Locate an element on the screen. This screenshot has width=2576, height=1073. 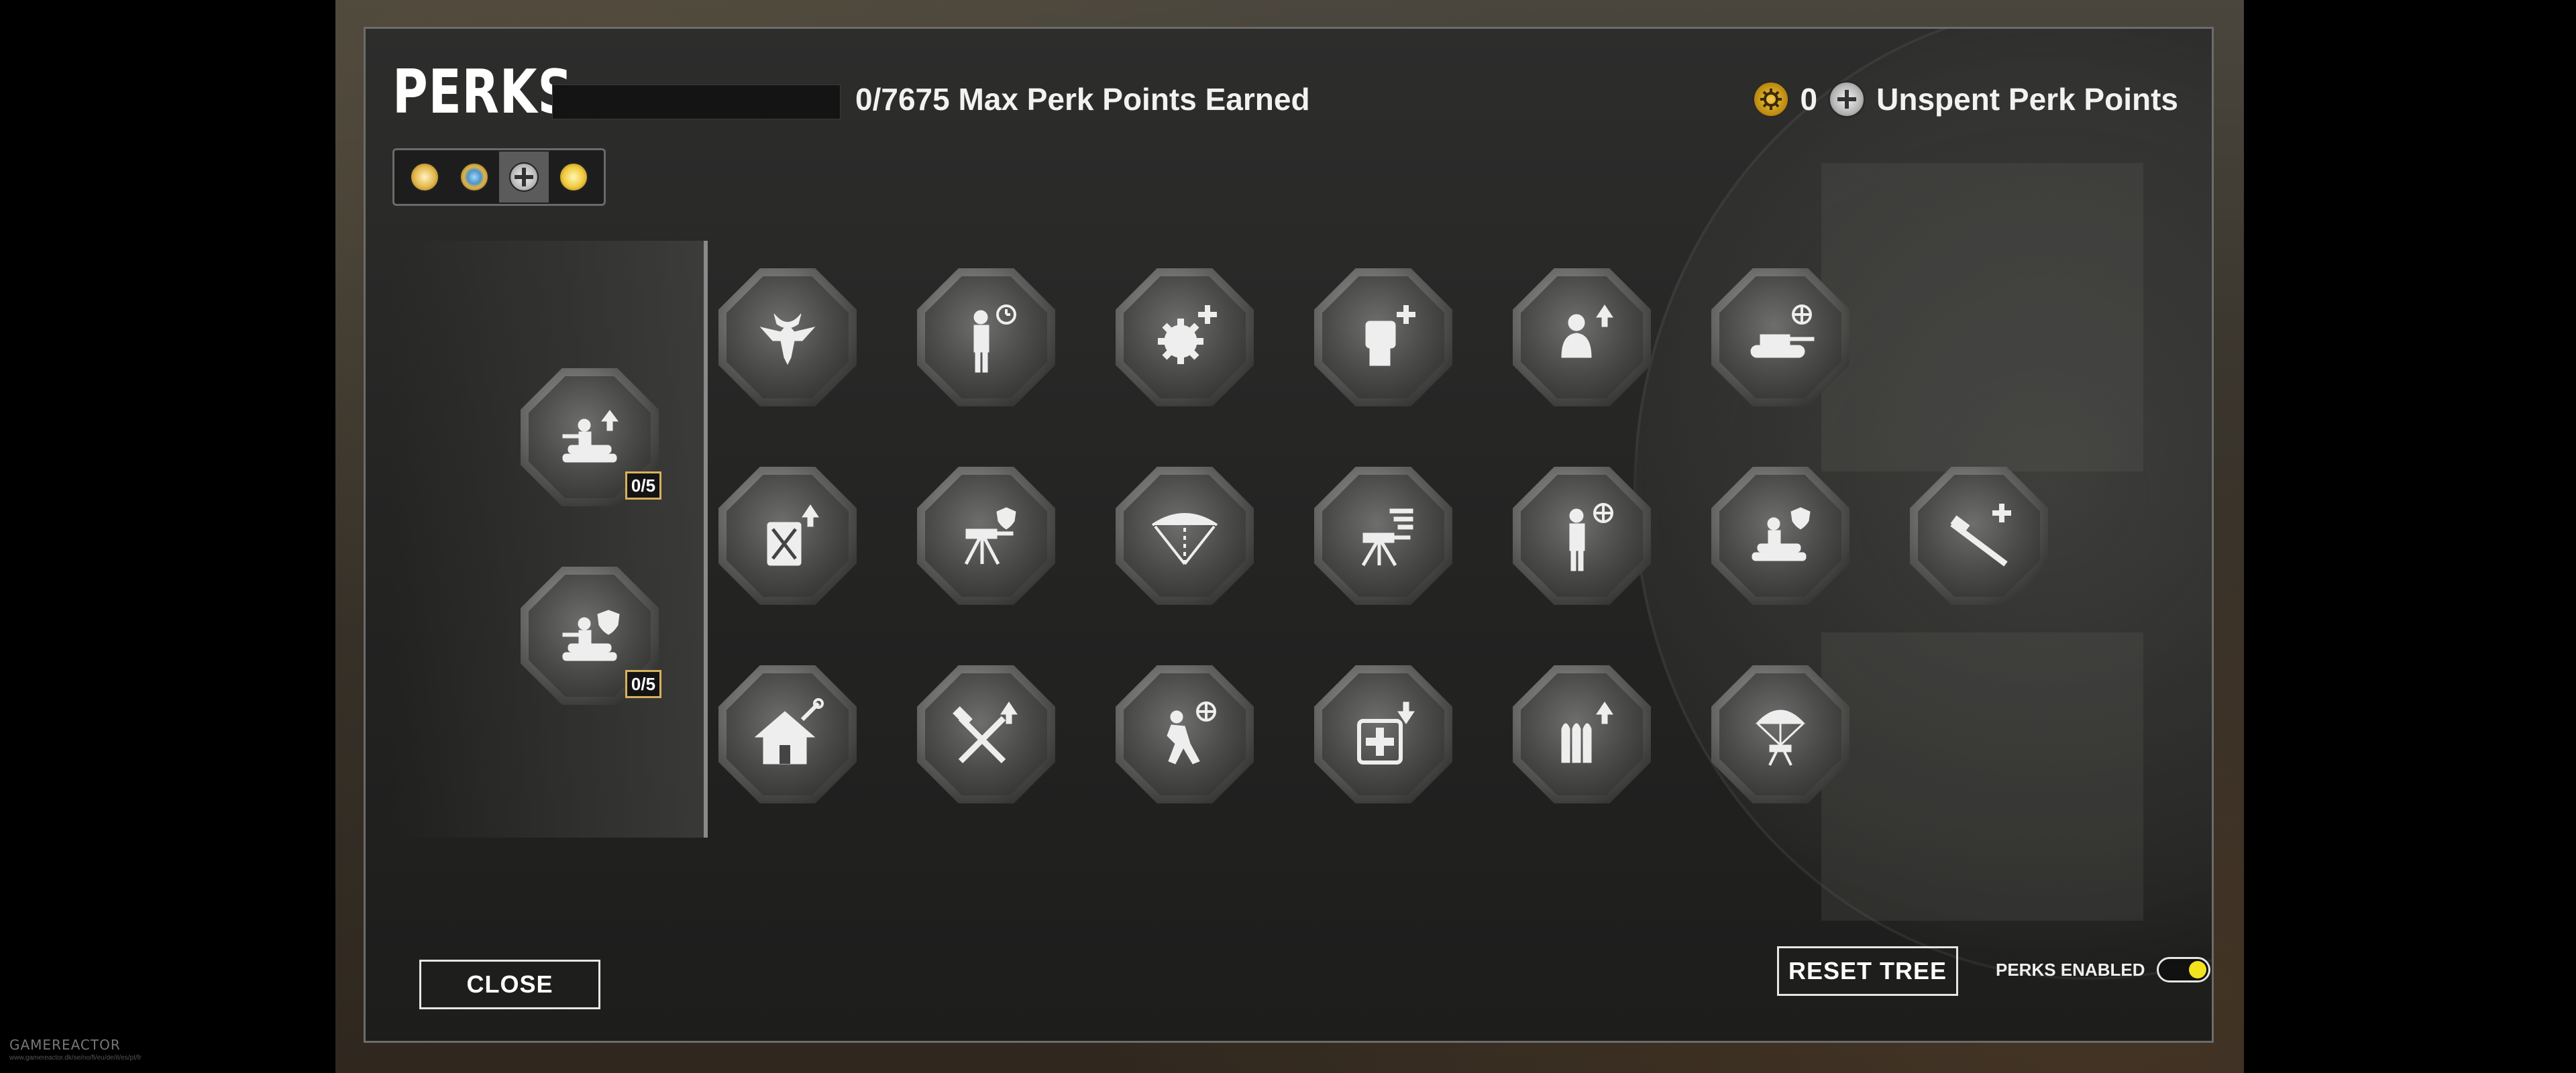
unspent-points-label: Unspent Perk Points is located at coordinates (2027, 99).